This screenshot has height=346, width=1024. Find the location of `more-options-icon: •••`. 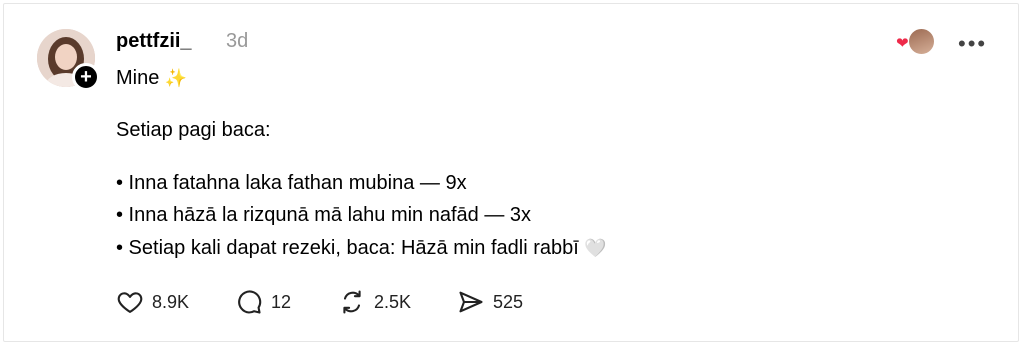

more-options-icon: ••• is located at coordinates (972, 44).